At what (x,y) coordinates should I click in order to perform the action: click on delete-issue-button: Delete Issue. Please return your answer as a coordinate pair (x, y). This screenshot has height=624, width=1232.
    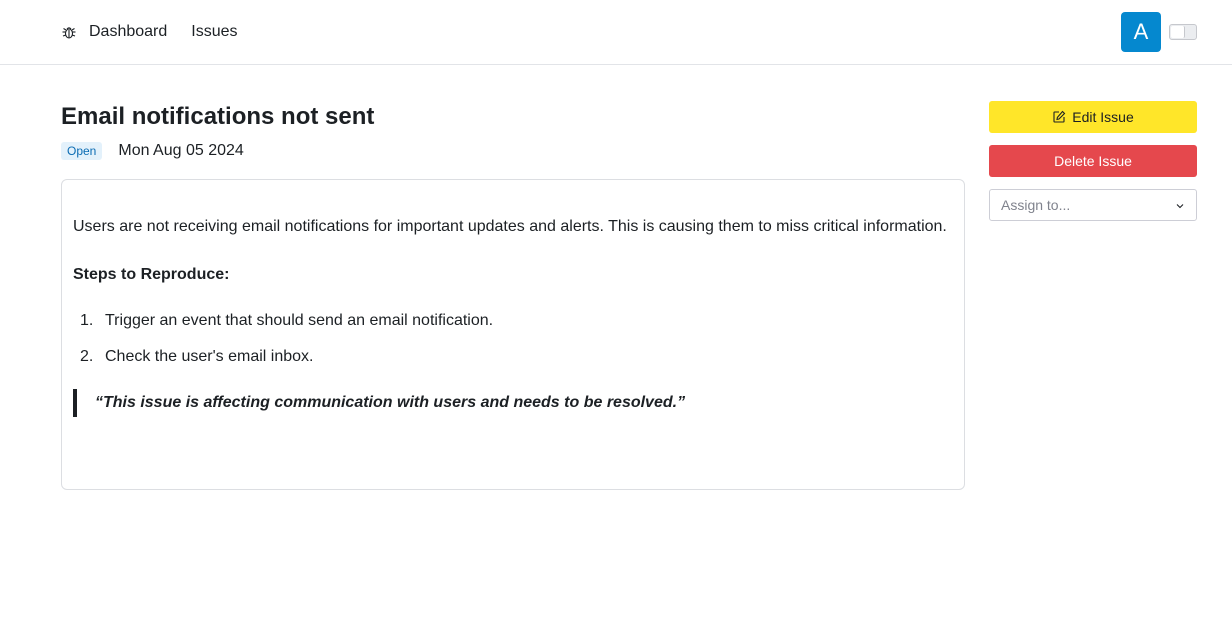
    Looking at the image, I should click on (1093, 161).